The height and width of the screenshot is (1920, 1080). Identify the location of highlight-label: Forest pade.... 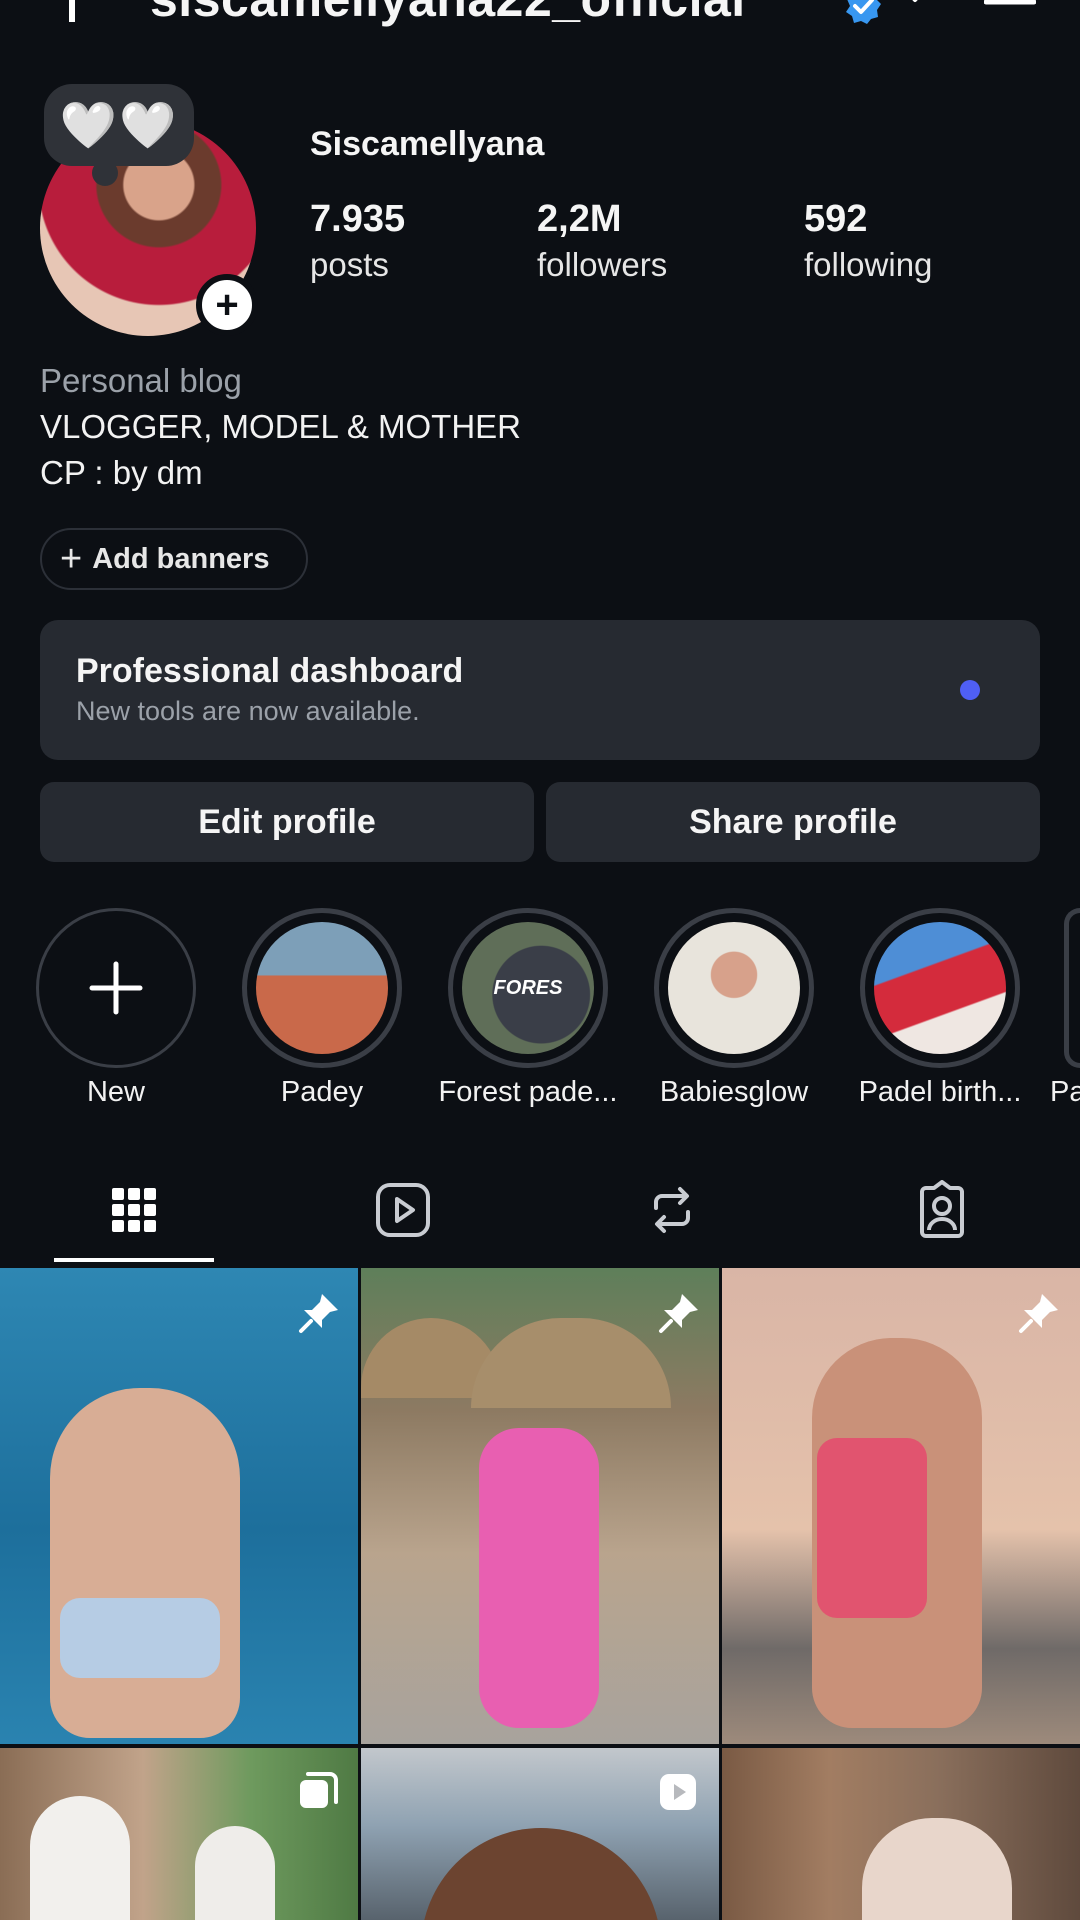
(528, 1092).